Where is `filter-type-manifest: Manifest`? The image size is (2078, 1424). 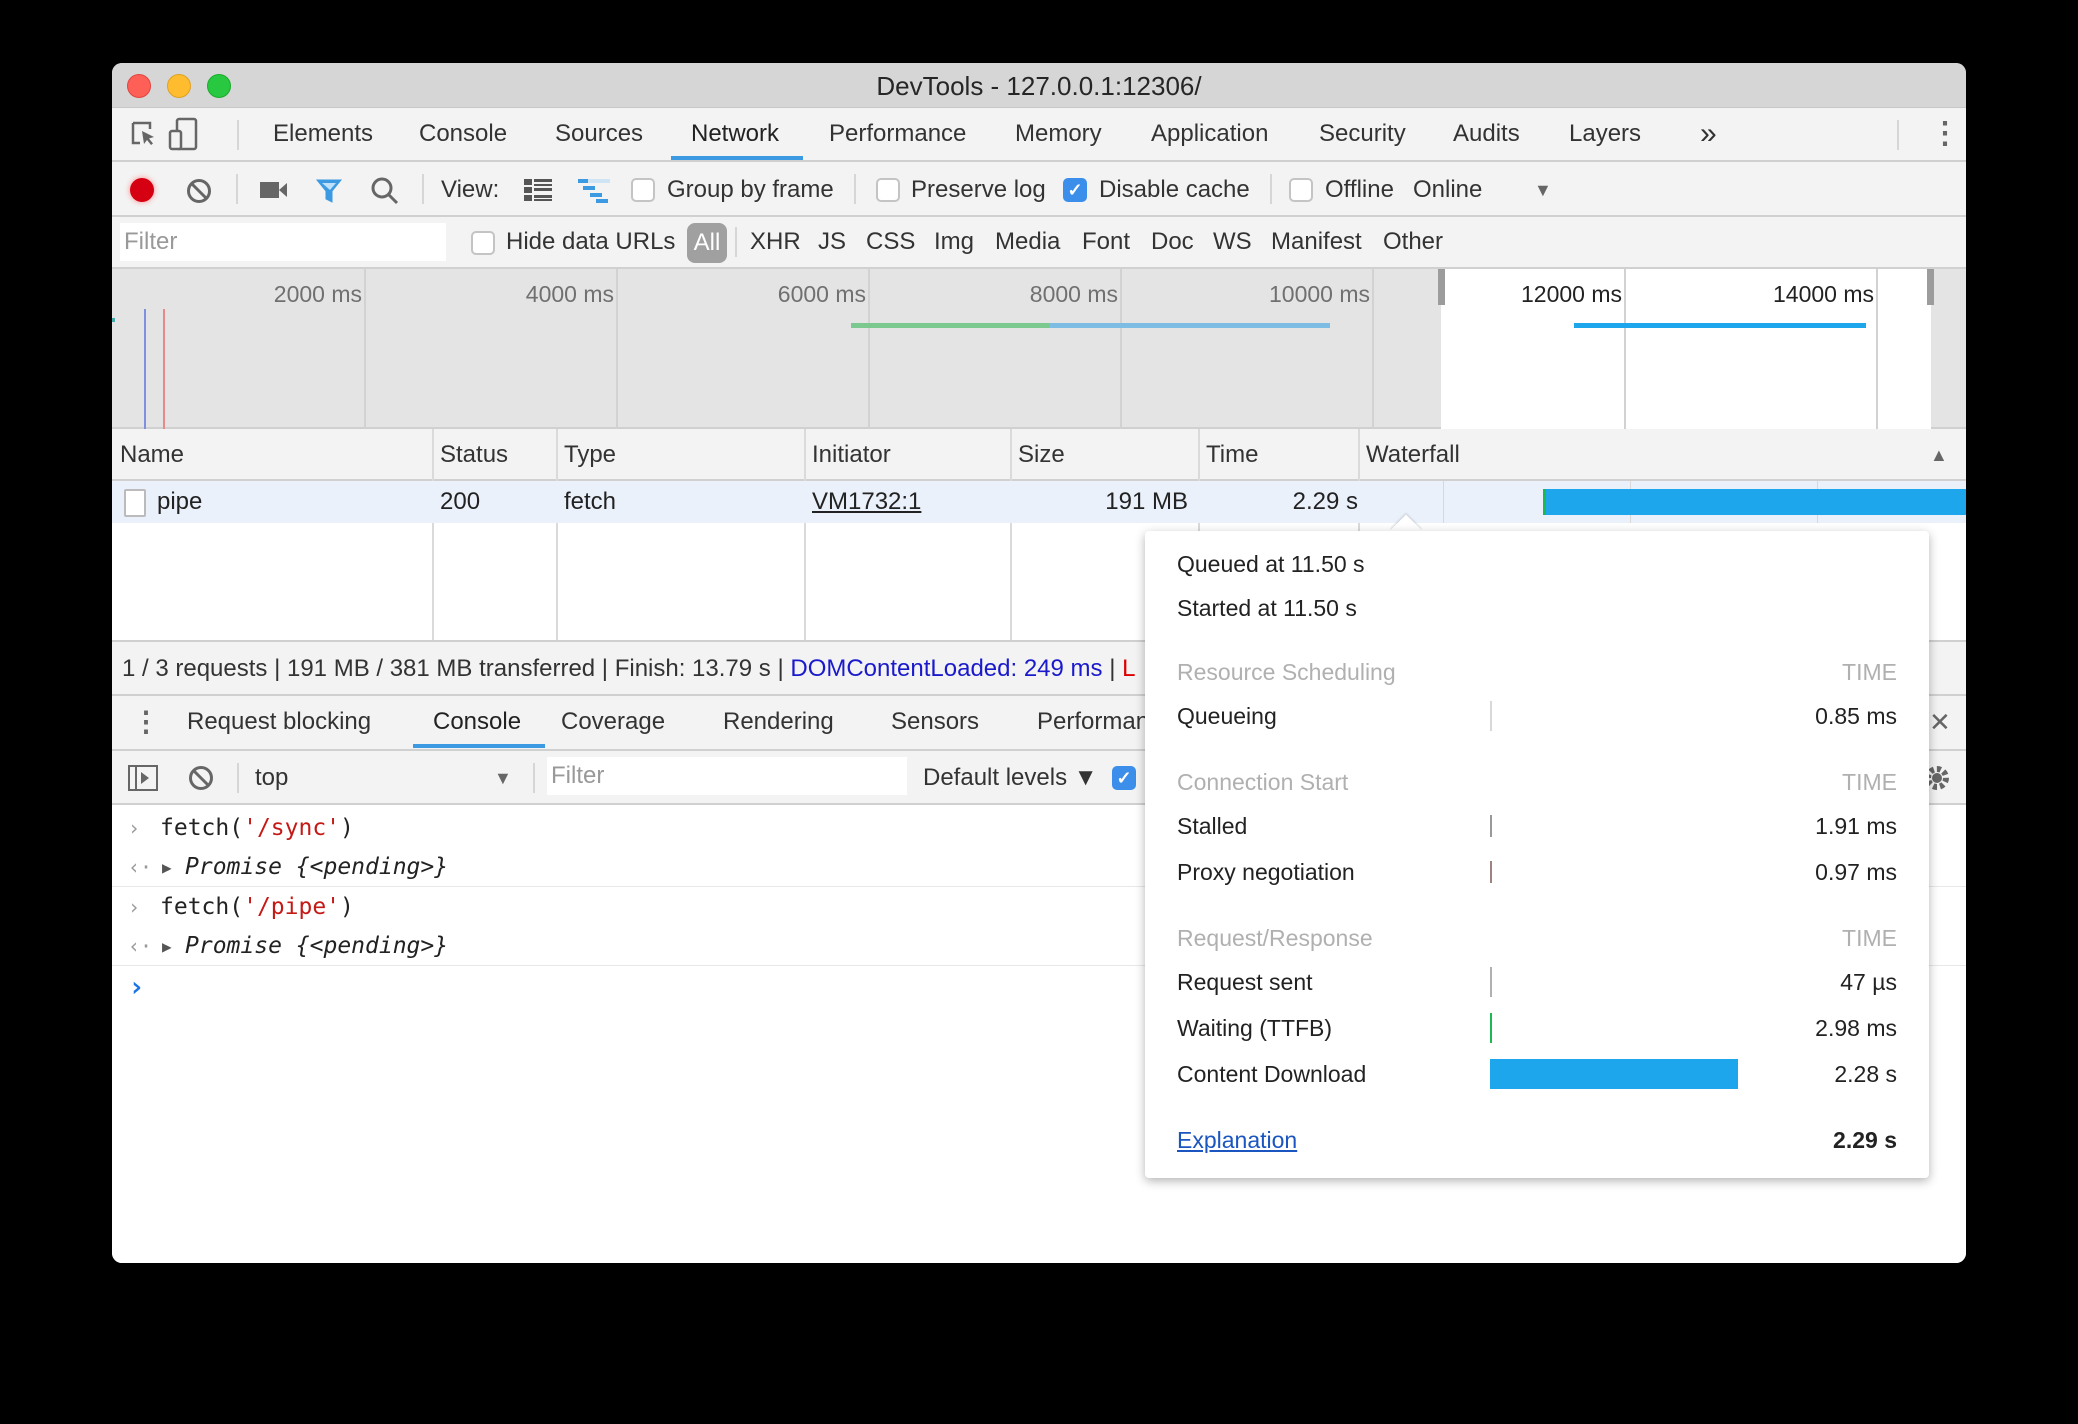 filter-type-manifest: Manifest is located at coordinates (1316, 242).